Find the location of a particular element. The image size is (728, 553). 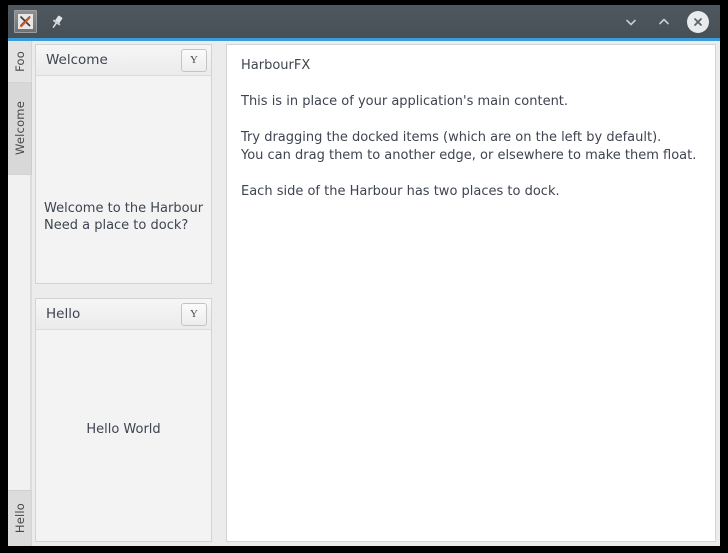

maximize-button is located at coordinates (664, 22).